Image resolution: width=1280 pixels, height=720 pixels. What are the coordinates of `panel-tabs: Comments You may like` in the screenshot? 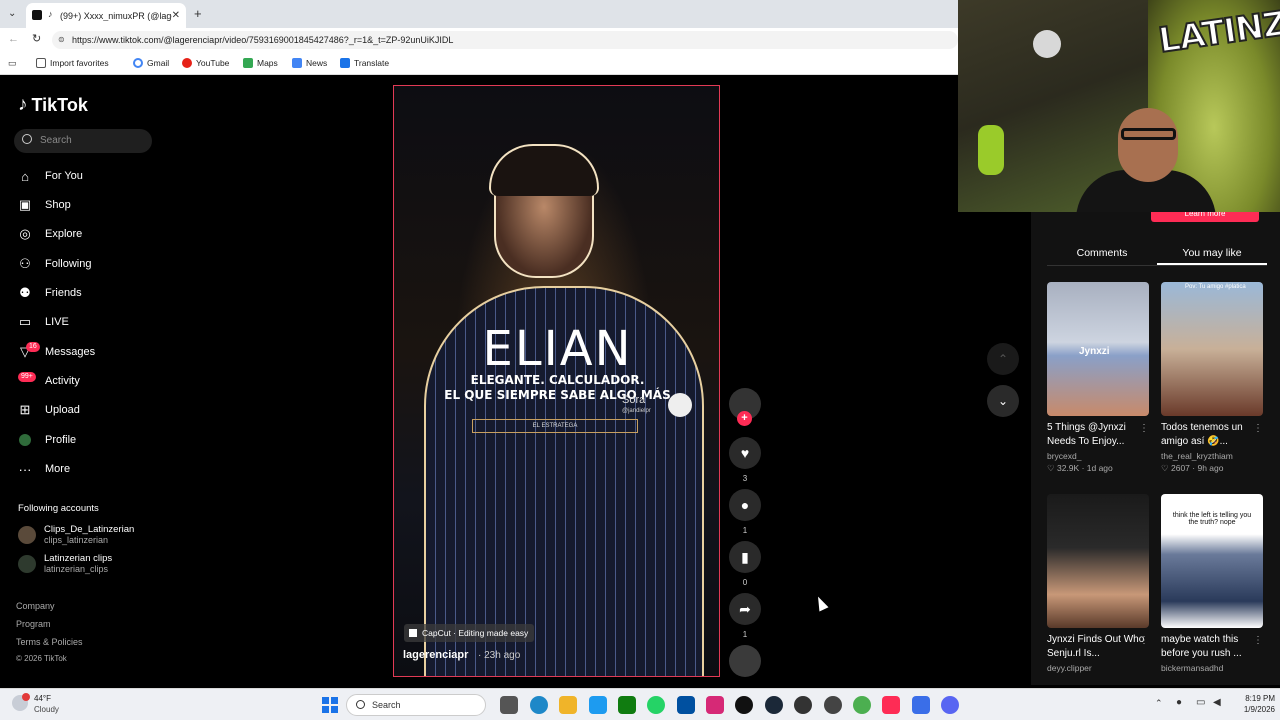 It's located at (1157, 255).